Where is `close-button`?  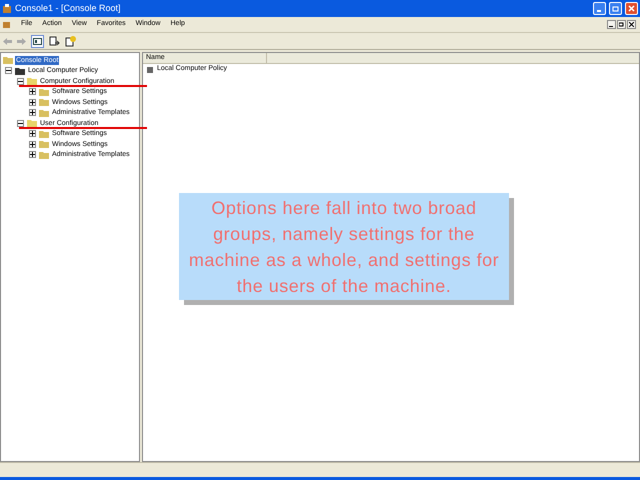
close-button is located at coordinates (631, 24).